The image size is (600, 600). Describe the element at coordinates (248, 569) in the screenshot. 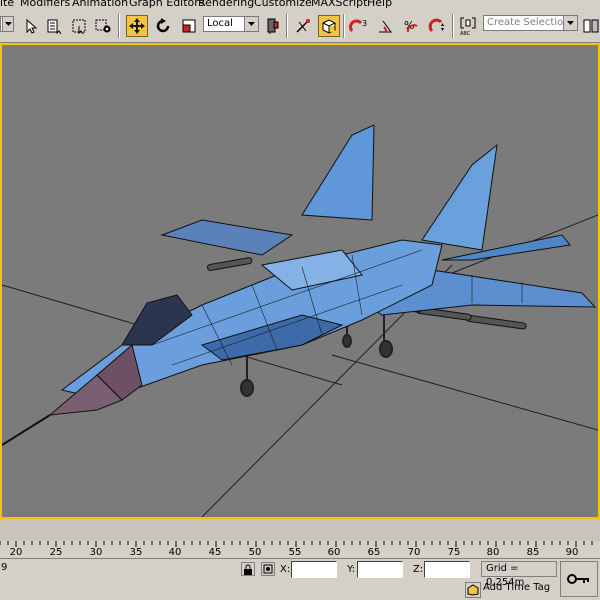

I see `lock-selection-icon` at that location.